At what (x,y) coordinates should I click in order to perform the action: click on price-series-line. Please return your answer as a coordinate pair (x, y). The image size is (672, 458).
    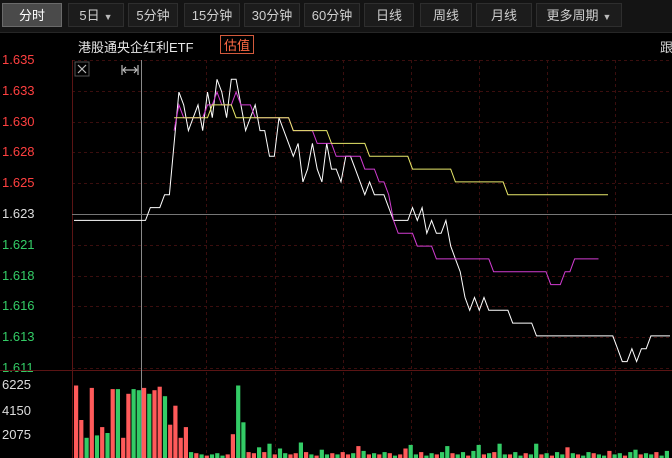
    Looking at the image, I should click on (391, 150).